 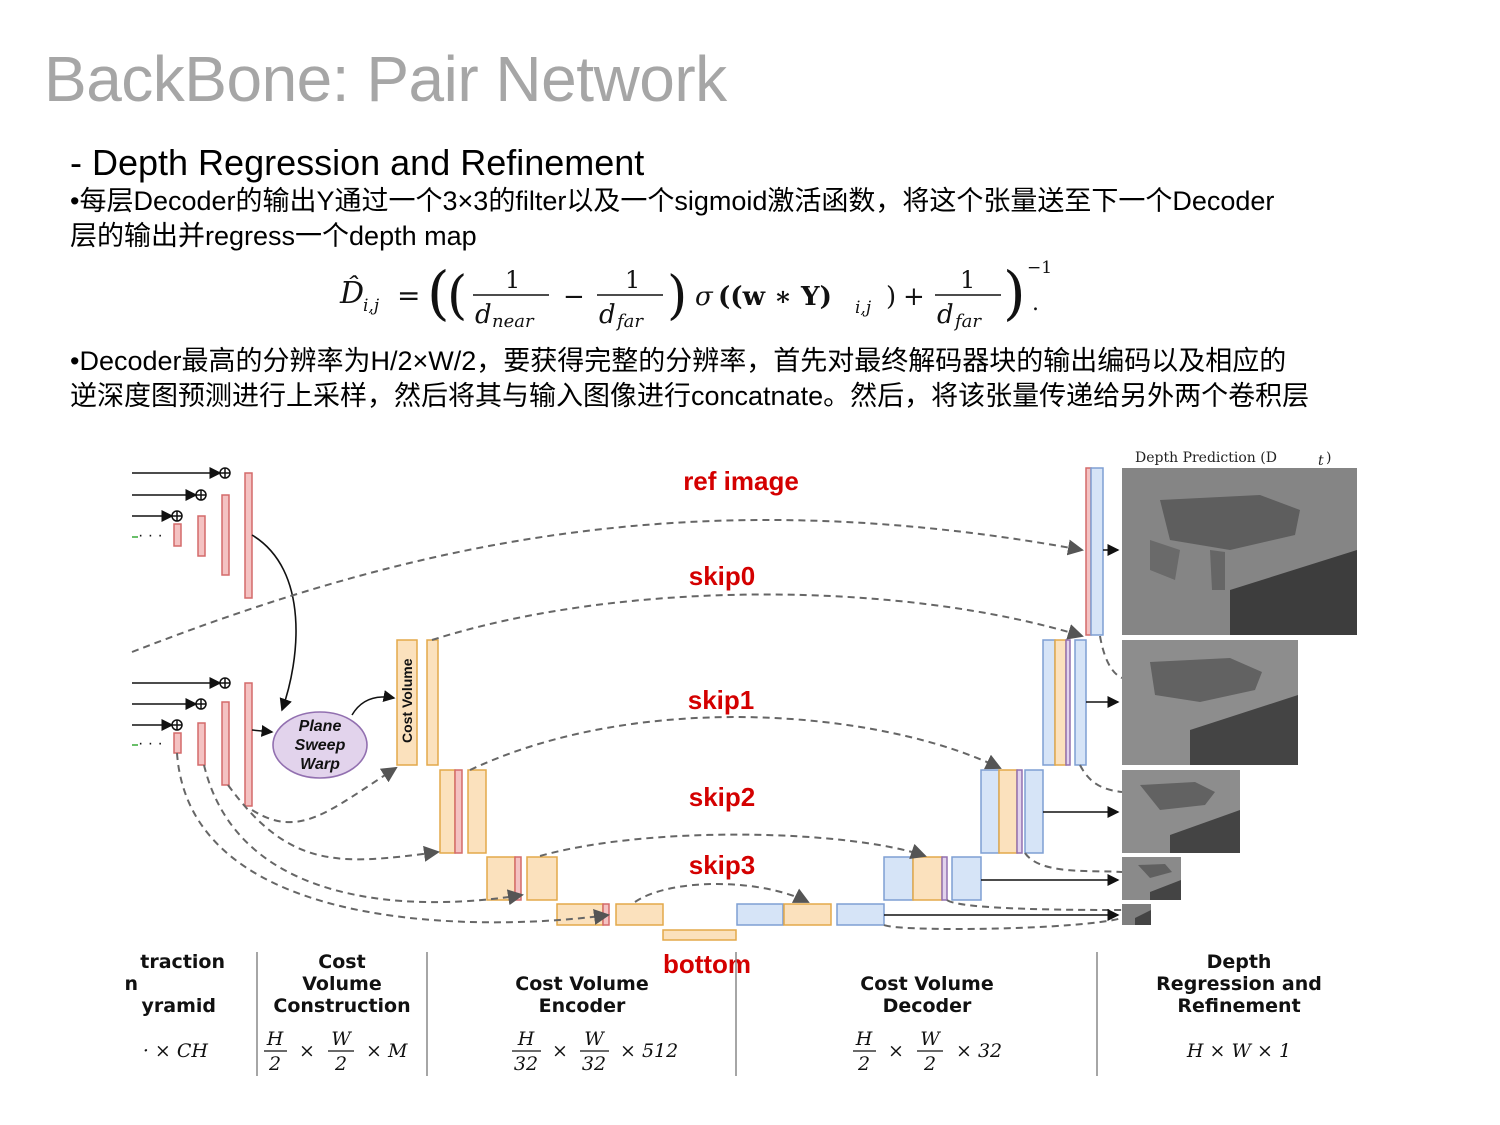 What do you see at coordinates (1239, 551) in the screenshot?
I see `depth-map-full` at bounding box center [1239, 551].